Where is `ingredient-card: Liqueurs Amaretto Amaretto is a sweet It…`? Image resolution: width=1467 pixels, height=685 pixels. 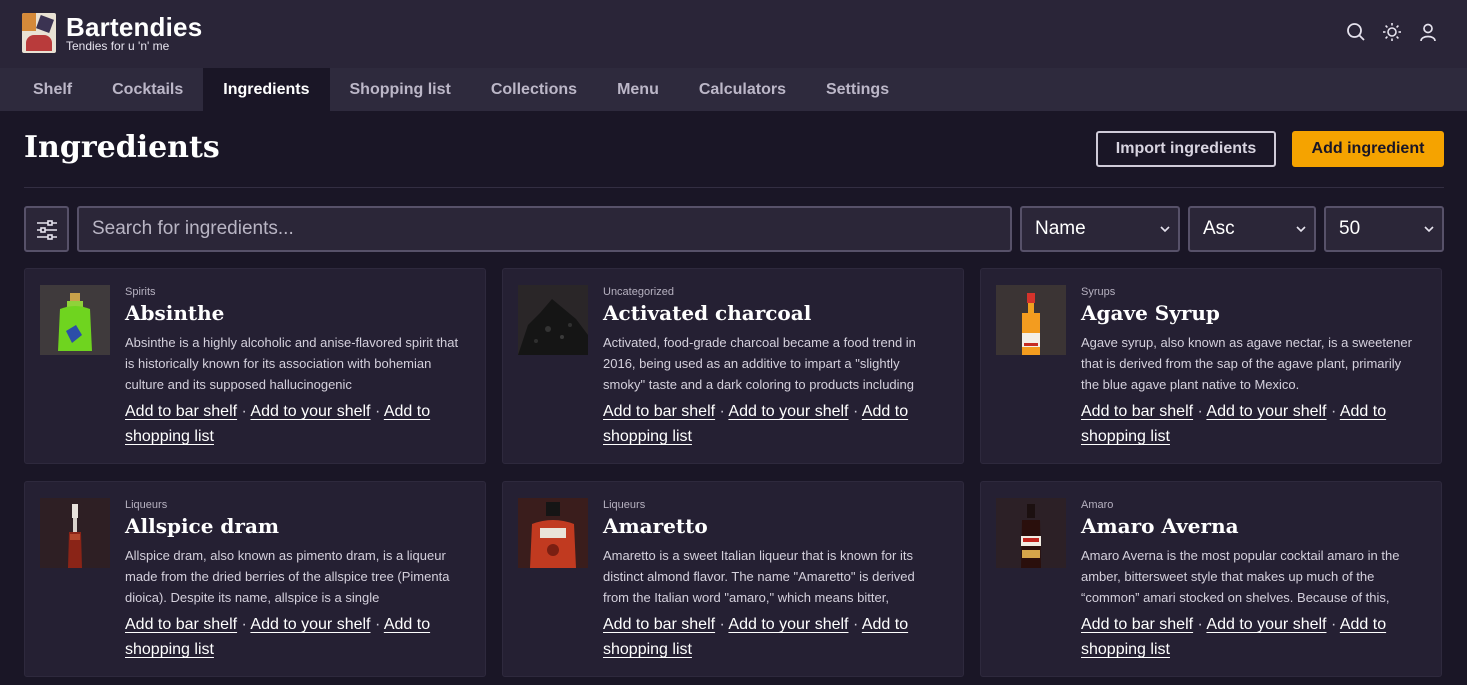 ingredient-card: Liqueurs Amaretto Amaretto is a sweet It… is located at coordinates (733, 579).